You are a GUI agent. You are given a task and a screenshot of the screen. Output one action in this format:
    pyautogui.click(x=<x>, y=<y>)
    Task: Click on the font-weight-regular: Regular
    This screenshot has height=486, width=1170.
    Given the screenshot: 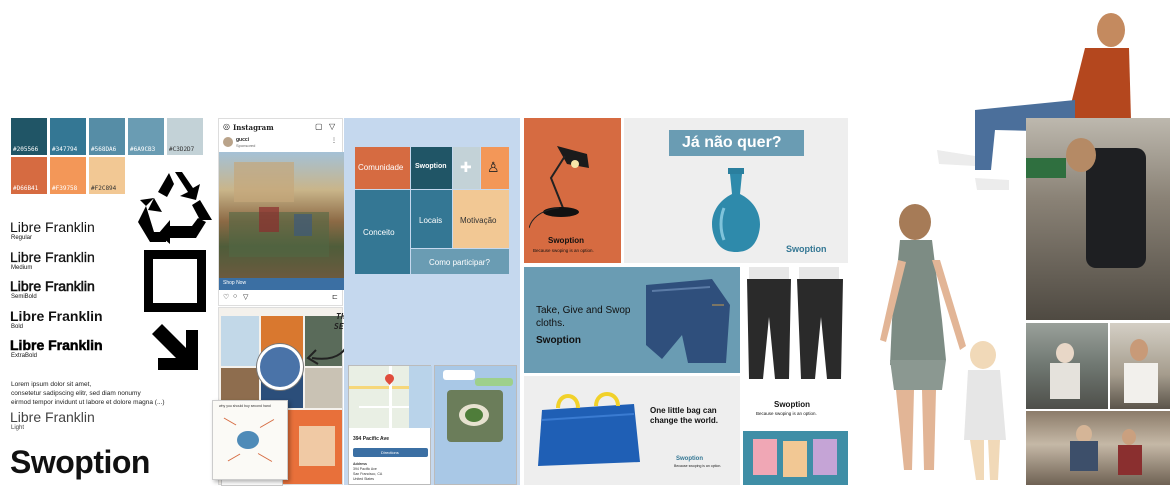 What is the action you would take?
    pyautogui.click(x=22, y=238)
    